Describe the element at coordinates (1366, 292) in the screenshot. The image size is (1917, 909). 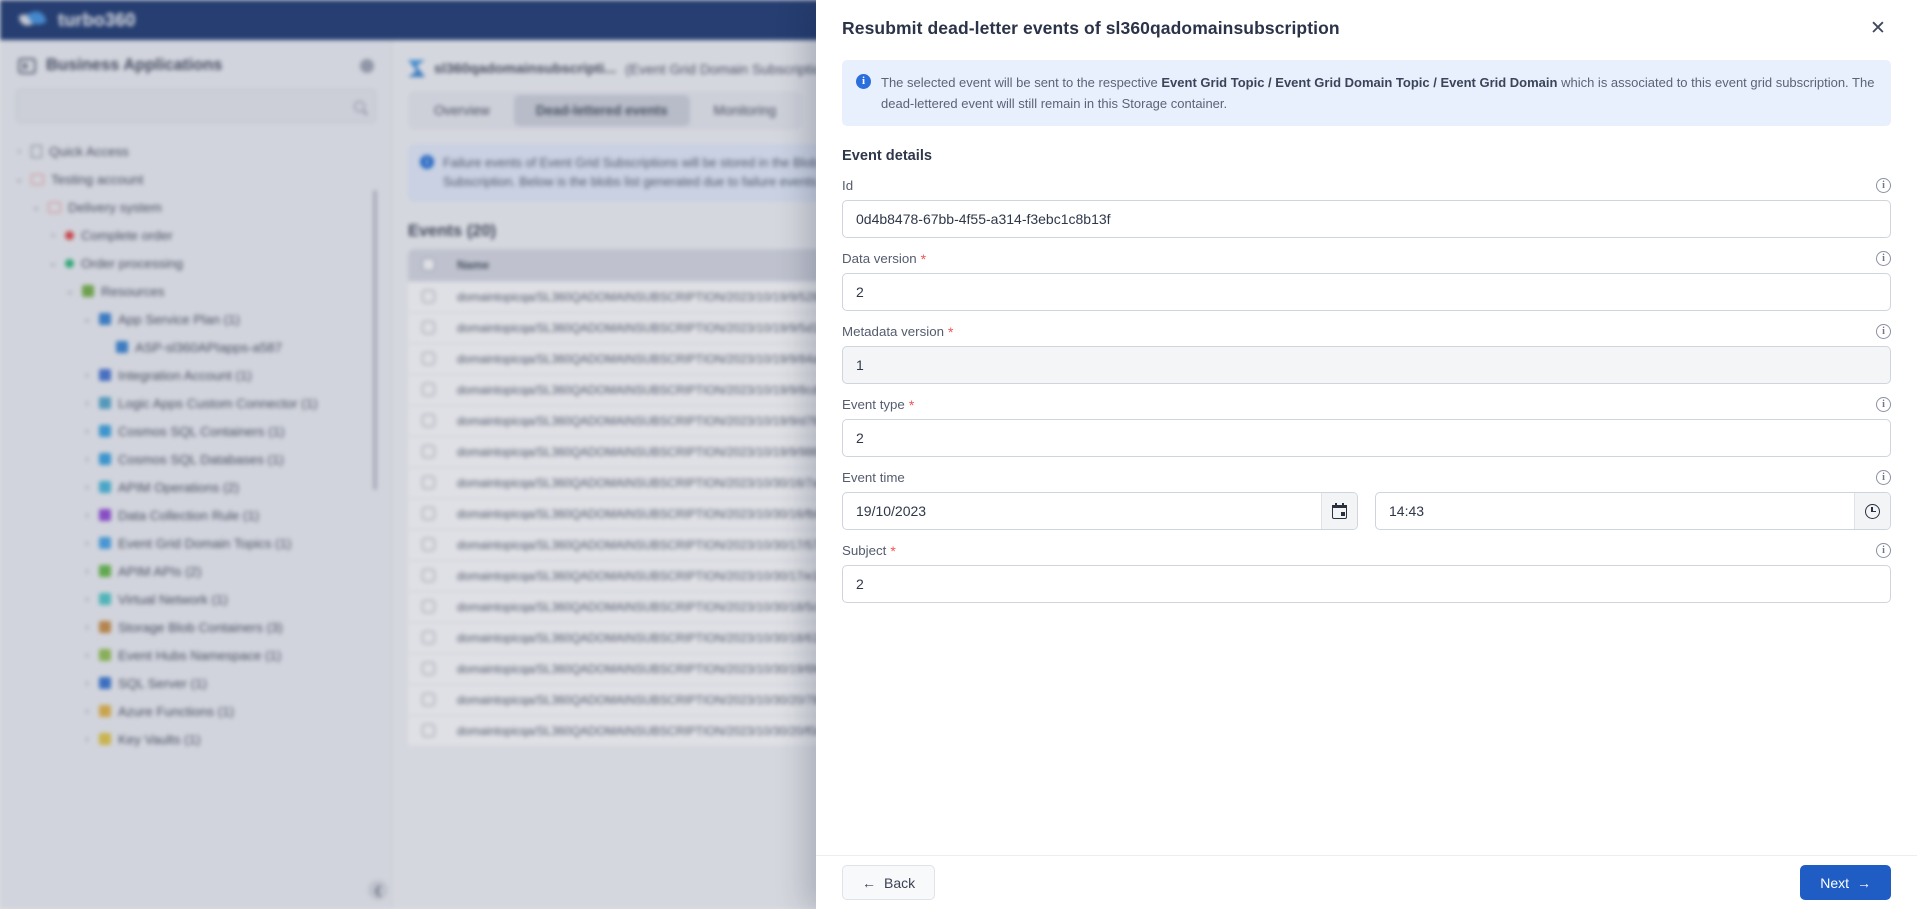
I see `data-version-input` at that location.